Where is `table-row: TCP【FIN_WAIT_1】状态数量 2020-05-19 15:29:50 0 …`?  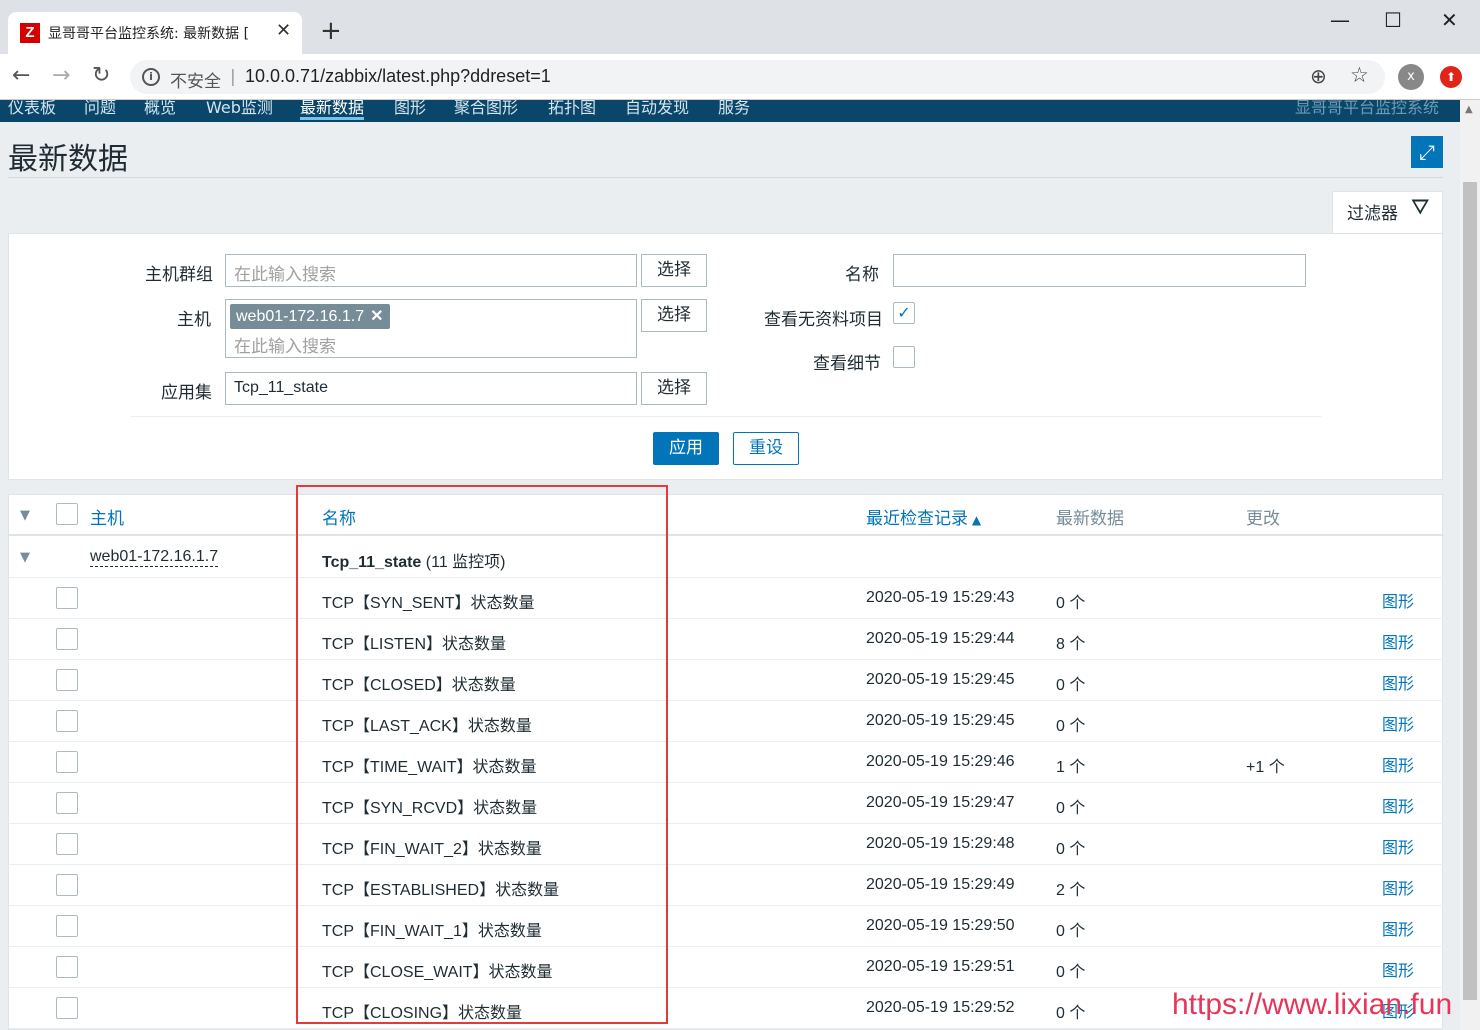
table-row: TCP【FIN_WAIT_1】状态数量 2020-05-19 15:29:50 0 … is located at coordinates (726, 926).